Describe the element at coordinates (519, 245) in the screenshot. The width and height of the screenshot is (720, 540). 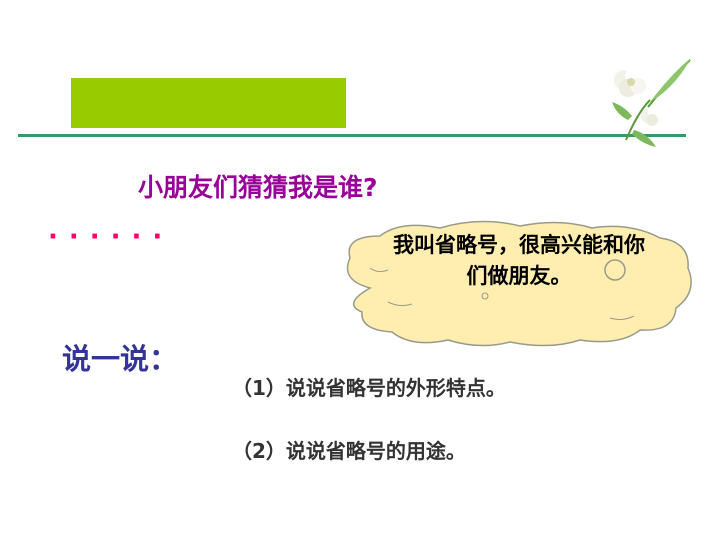
I see `bubble-line-1: 我叫省略号，很高兴能和你` at that location.